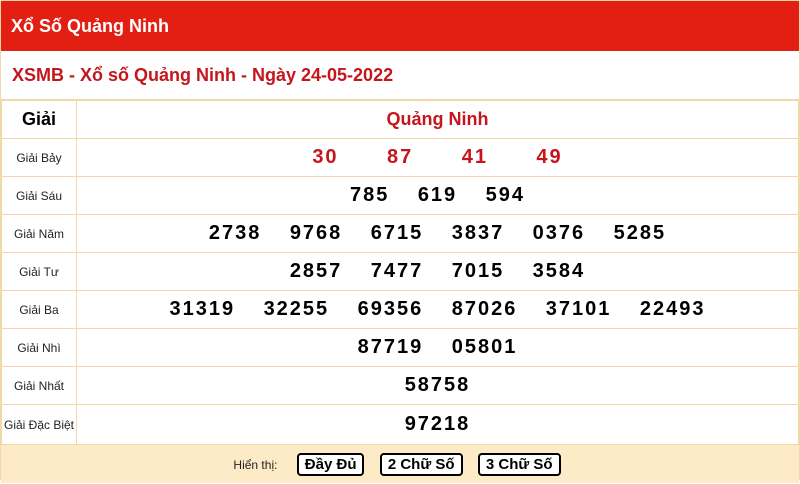 This screenshot has height=484, width=800. Describe the element at coordinates (330, 465) in the screenshot. I see `full-display-button: Đầy Đủ` at that location.